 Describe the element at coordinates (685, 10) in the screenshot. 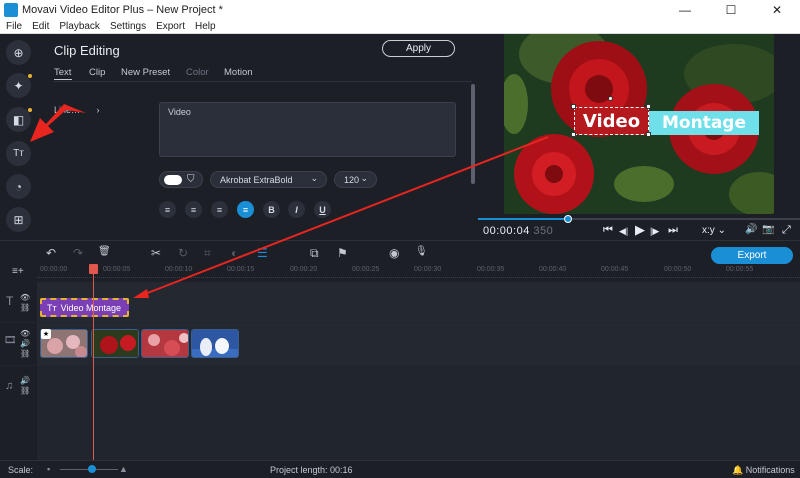

I see `minimize-button: —` at that location.